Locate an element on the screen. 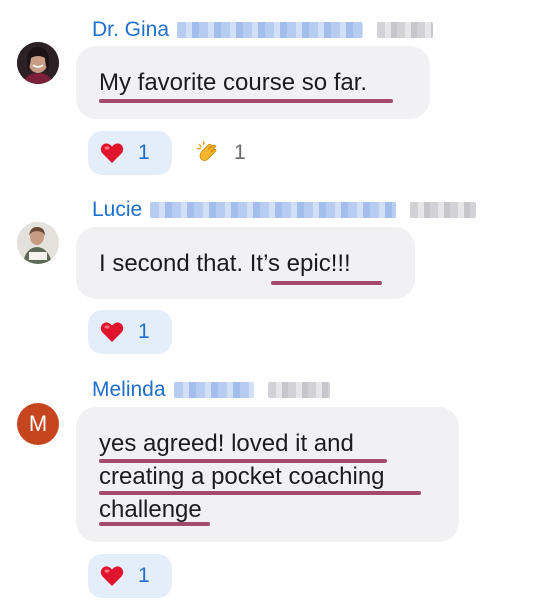 The height and width of the screenshot is (609, 546). author-name: Lucie is located at coordinates (117, 210).